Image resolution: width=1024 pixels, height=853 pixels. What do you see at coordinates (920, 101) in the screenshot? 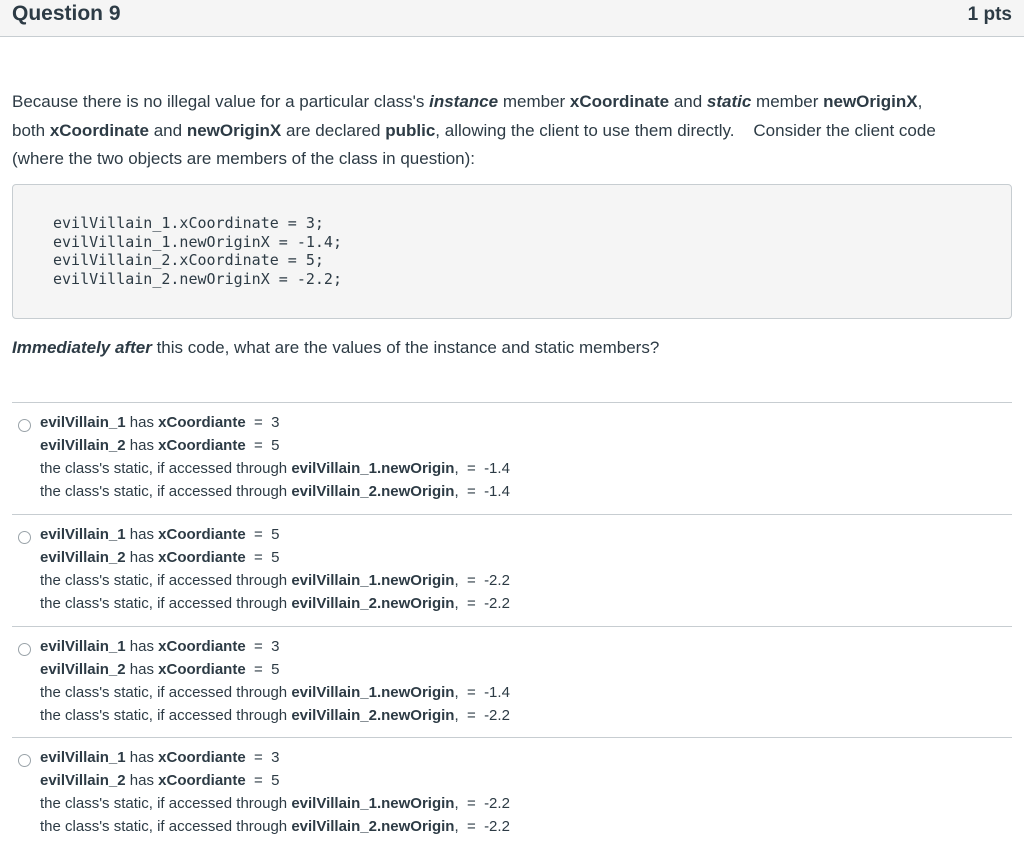
I see `text-span: ,` at bounding box center [920, 101].